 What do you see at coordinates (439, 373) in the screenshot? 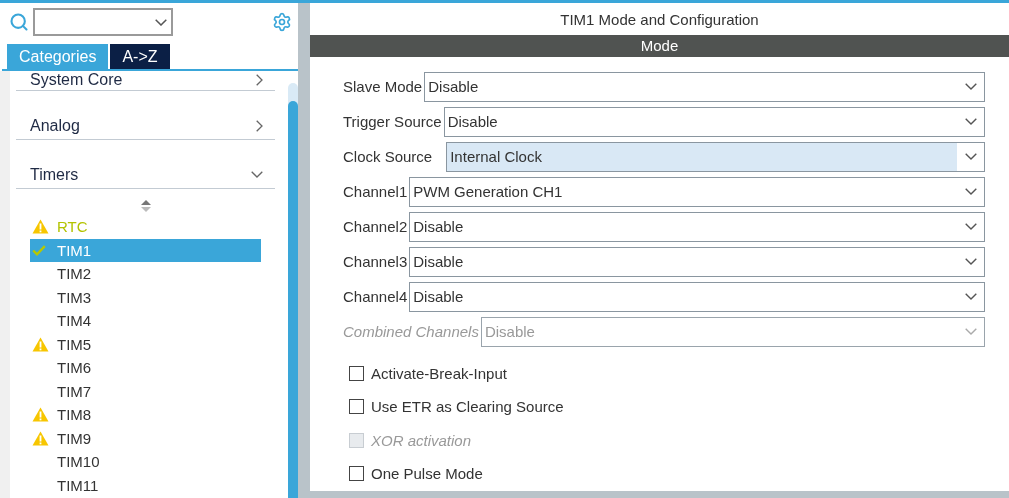
I see `checkbox-label: Activate-Break-Input` at bounding box center [439, 373].